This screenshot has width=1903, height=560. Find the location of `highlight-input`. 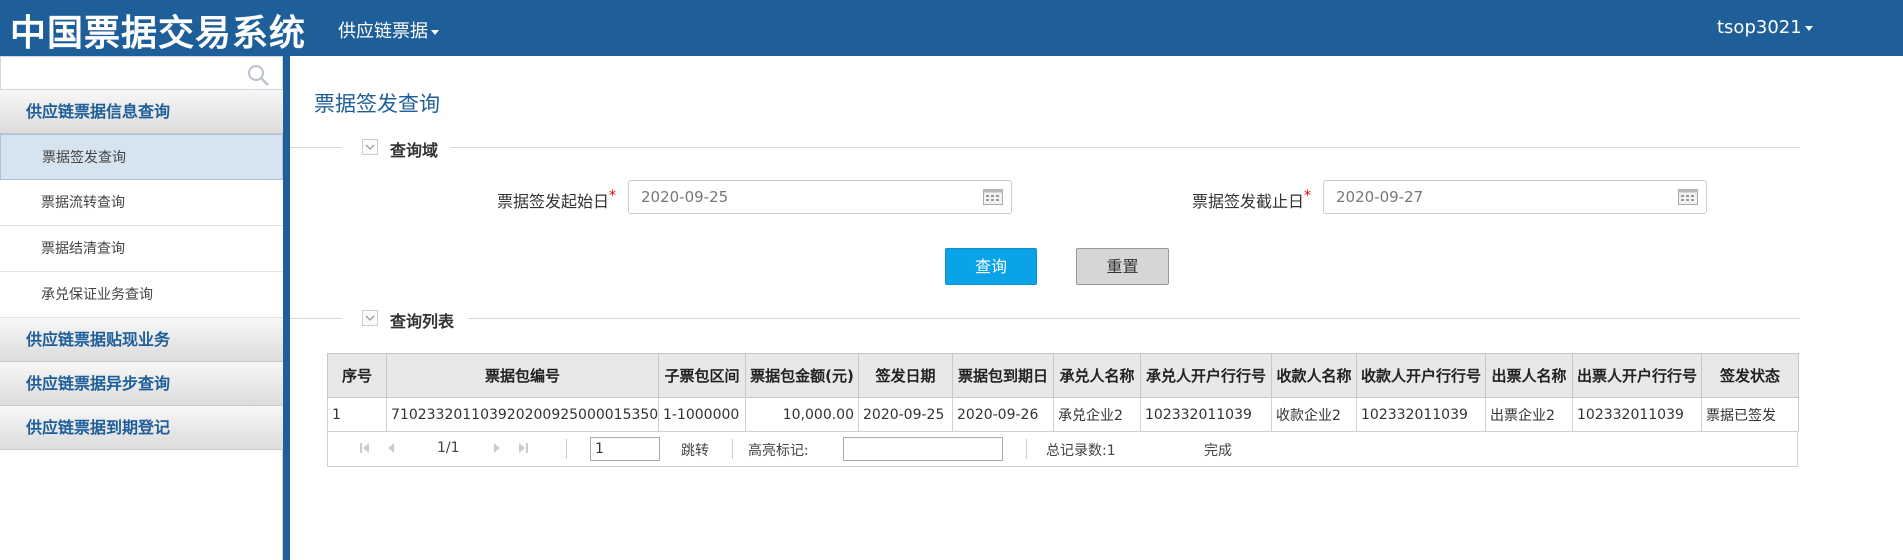

highlight-input is located at coordinates (923, 449).